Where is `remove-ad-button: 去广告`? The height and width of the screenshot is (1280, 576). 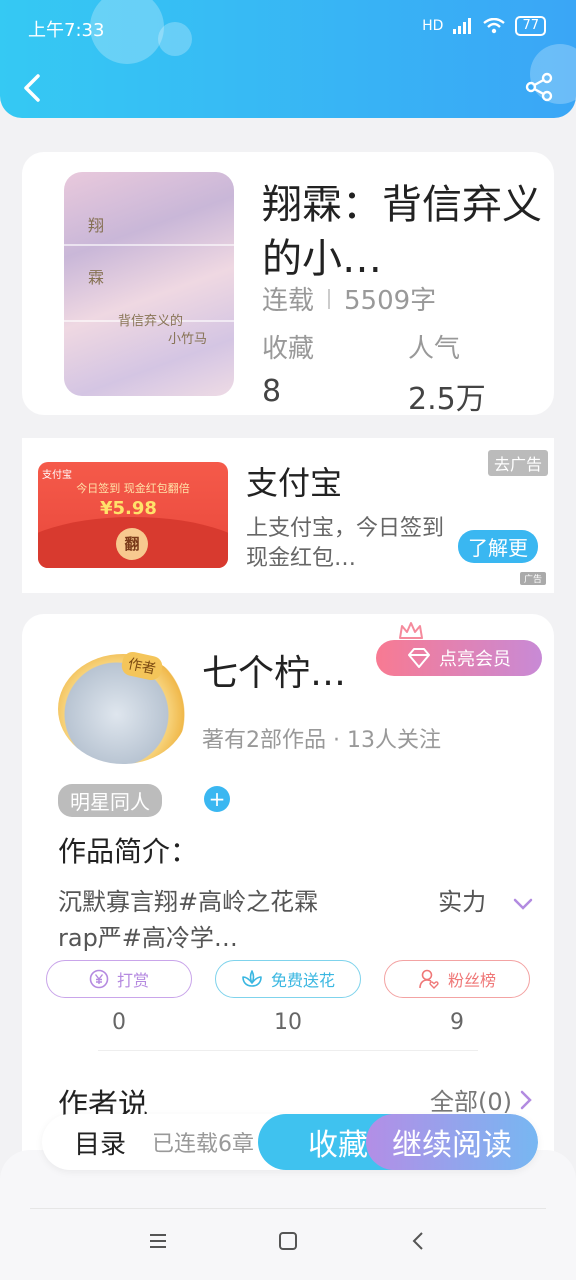
remove-ad-button: 去广告 is located at coordinates (517, 463).